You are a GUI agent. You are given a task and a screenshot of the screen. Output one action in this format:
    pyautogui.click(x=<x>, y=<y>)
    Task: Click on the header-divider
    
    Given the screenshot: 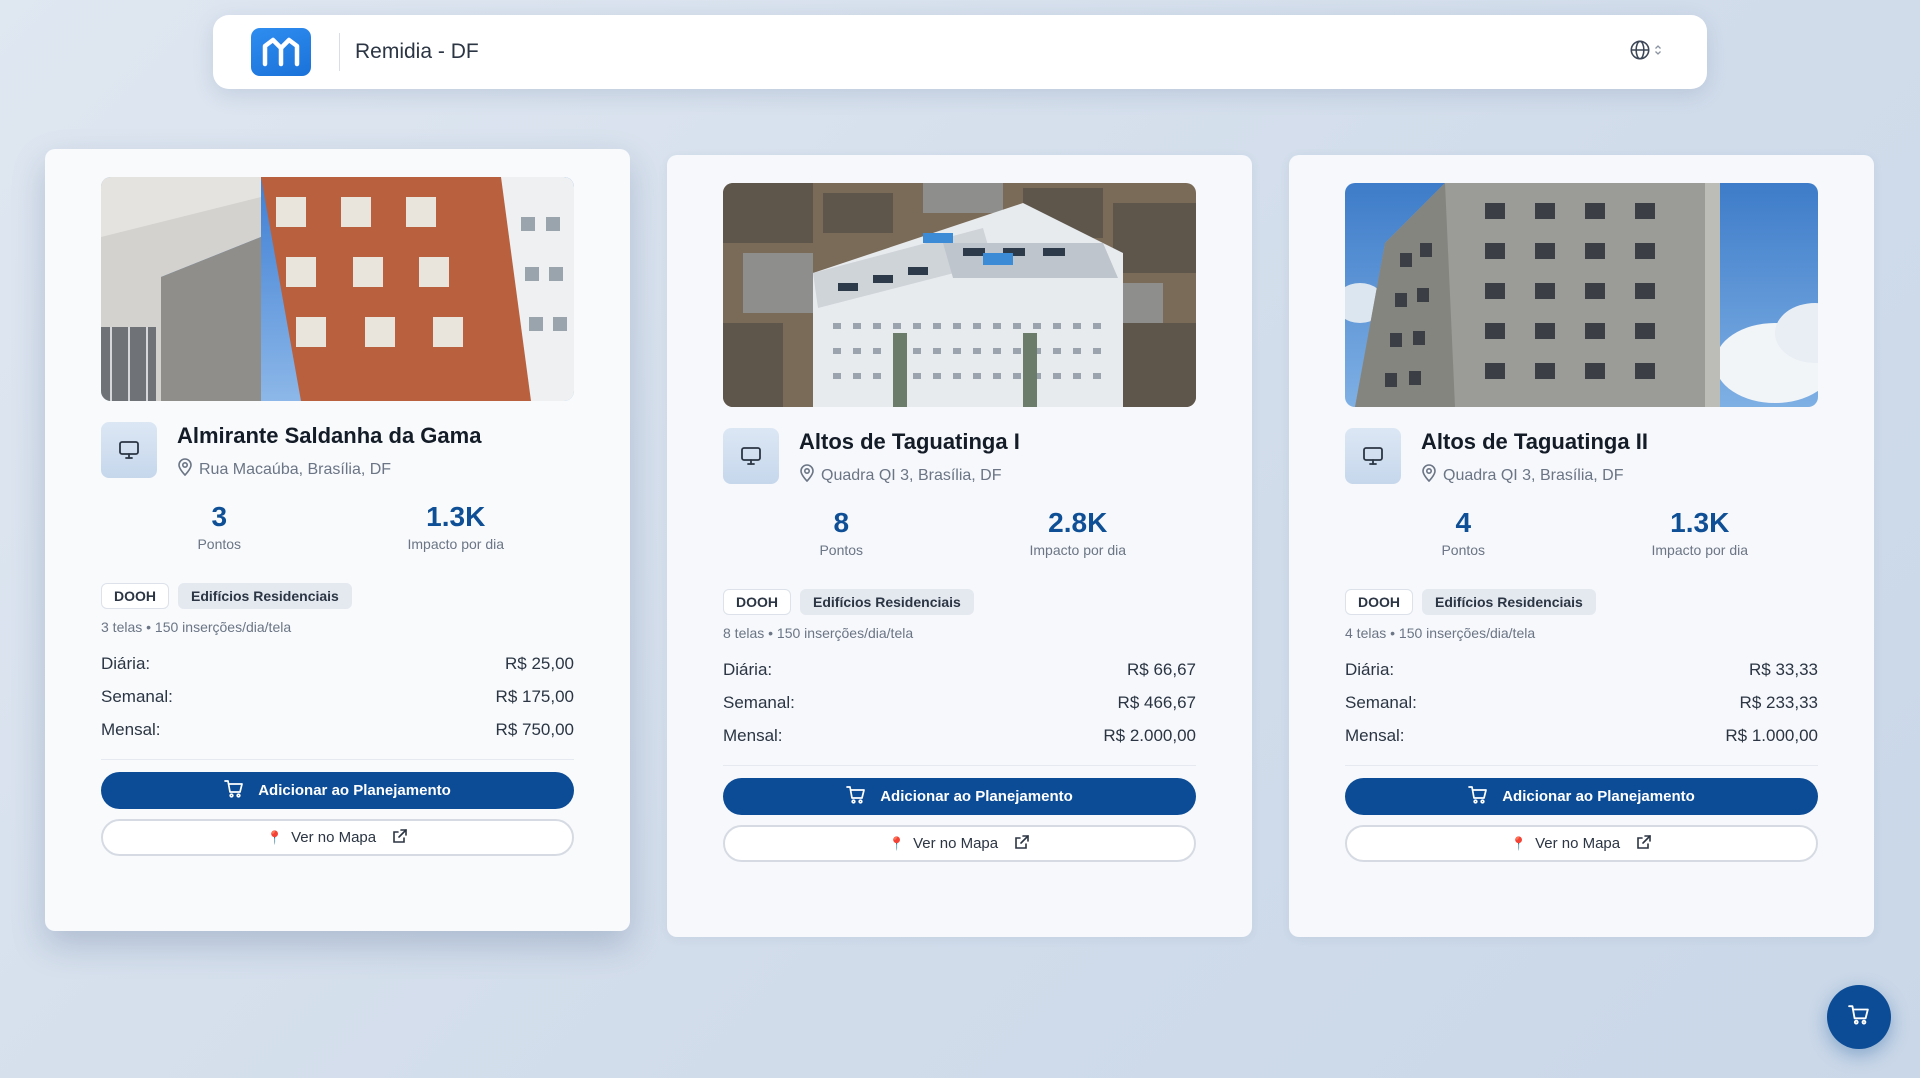 What is the action you would take?
    pyautogui.click(x=339, y=52)
    